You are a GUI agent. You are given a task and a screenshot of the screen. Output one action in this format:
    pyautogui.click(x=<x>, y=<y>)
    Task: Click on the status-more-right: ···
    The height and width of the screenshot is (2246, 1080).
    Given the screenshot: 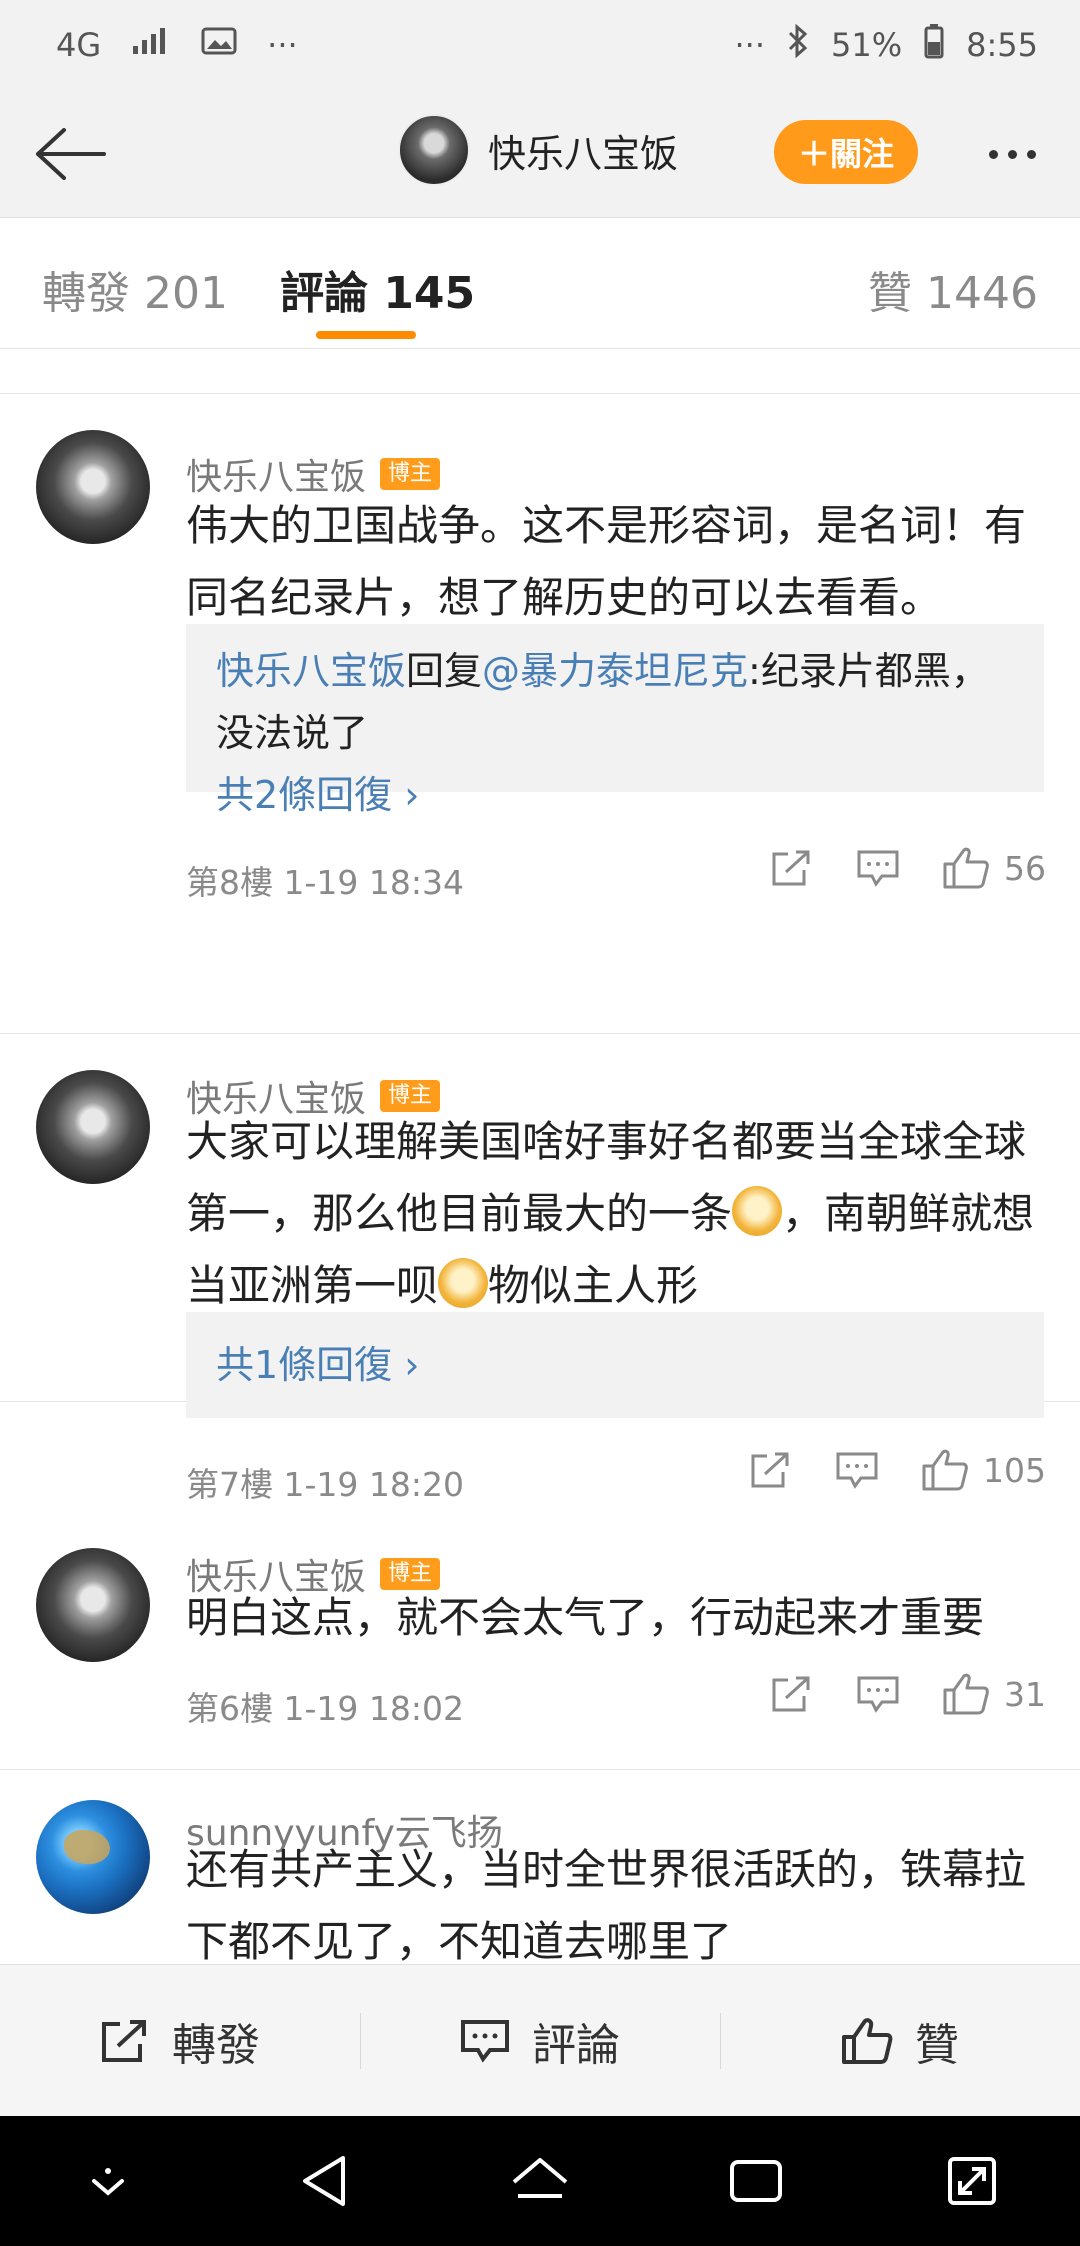 What is the action you would take?
    pyautogui.click(x=750, y=45)
    